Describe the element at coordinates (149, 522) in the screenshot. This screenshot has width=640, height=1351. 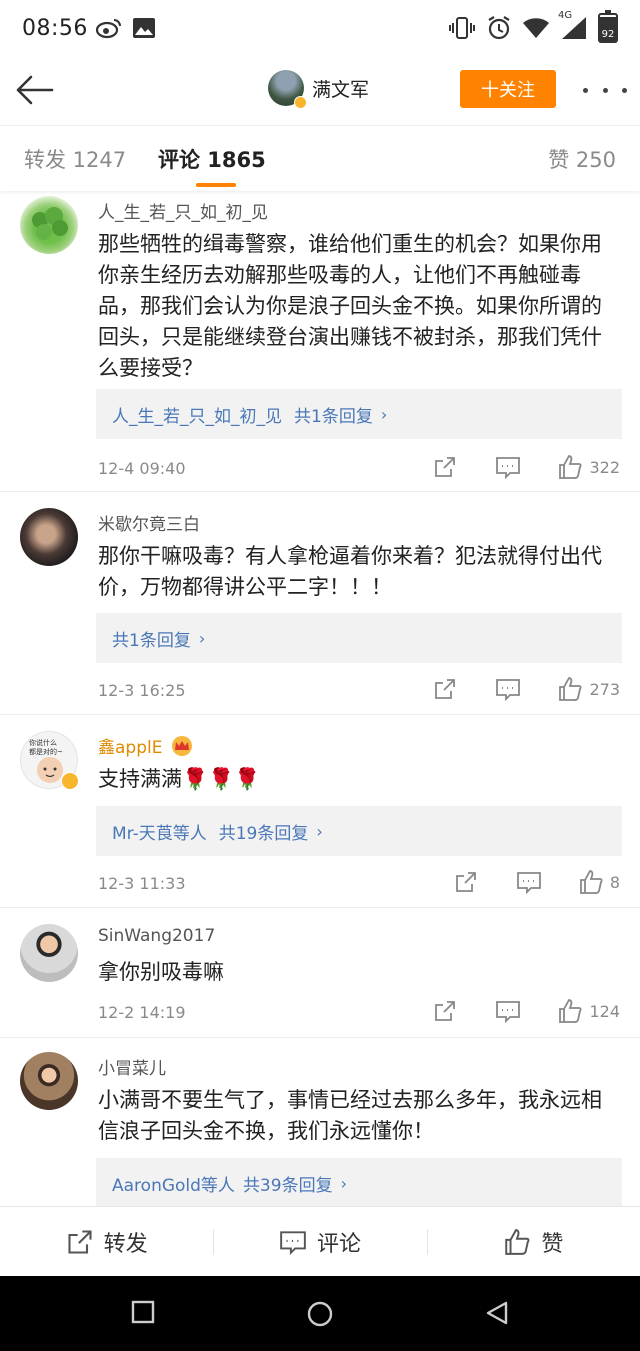
I see `commenter-name: 米歇尔竟三白` at that location.